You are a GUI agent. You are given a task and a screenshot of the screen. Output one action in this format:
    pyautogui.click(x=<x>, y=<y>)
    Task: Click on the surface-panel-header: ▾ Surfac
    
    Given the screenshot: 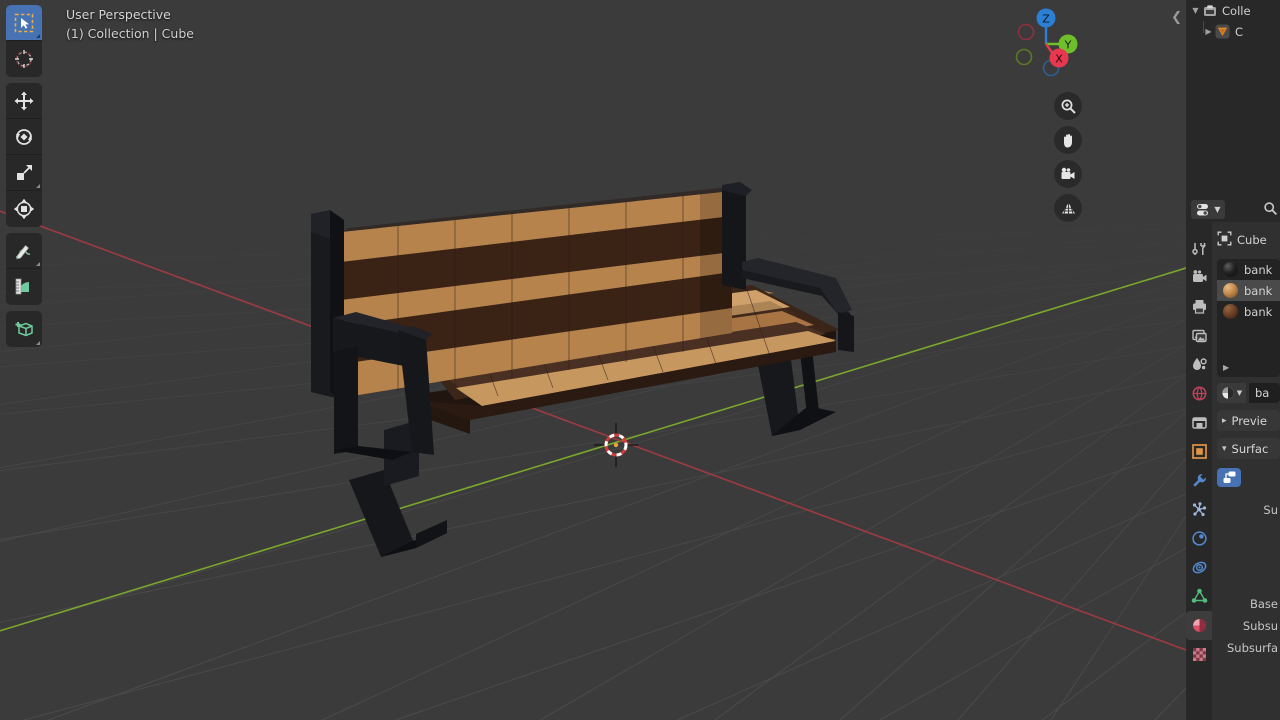 What is the action you would take?
    pyautogui.click(x=1248, y=448)
    